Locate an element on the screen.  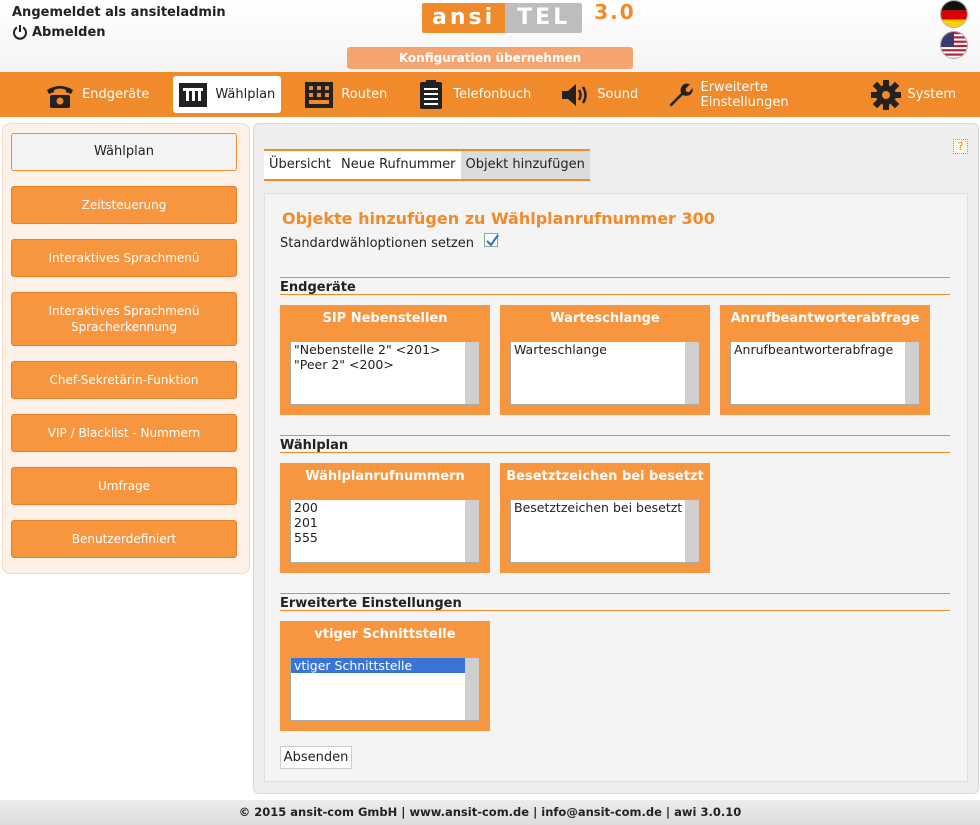
nav-label: System is located at coordinates (931, 94).